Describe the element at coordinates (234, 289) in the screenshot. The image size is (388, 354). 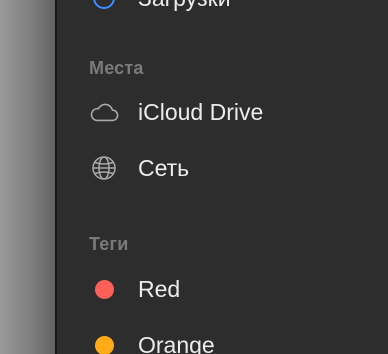
I see `sidebar-item-tag-red: Red` at that location.